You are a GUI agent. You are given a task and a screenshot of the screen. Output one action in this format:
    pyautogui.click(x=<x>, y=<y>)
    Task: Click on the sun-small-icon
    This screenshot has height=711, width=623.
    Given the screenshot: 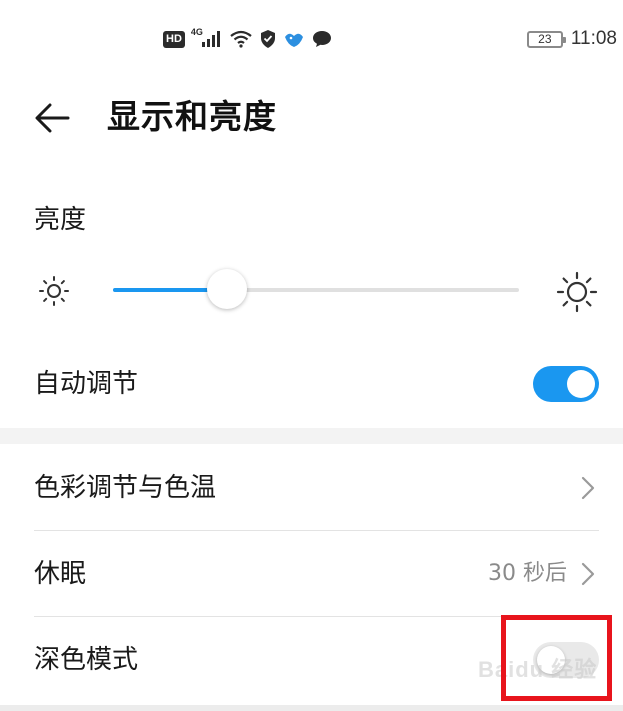 What is the action you would take?
    pyautogui.click(x=54, y=291)
    